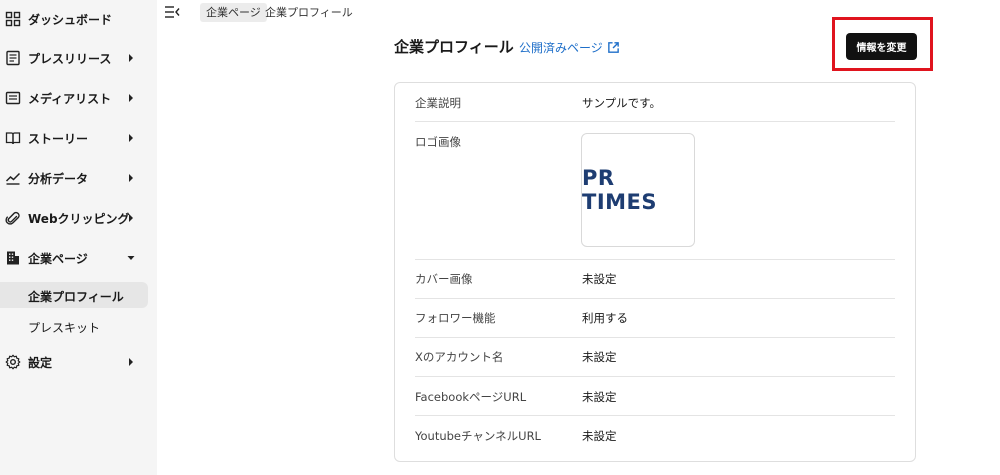 This screenshot has width=1000, height=475. What do you see at coordinates (78, 362) in the screenshot?
I see `sidebar-item-settings: 設定` at bounding box center [78, 362].